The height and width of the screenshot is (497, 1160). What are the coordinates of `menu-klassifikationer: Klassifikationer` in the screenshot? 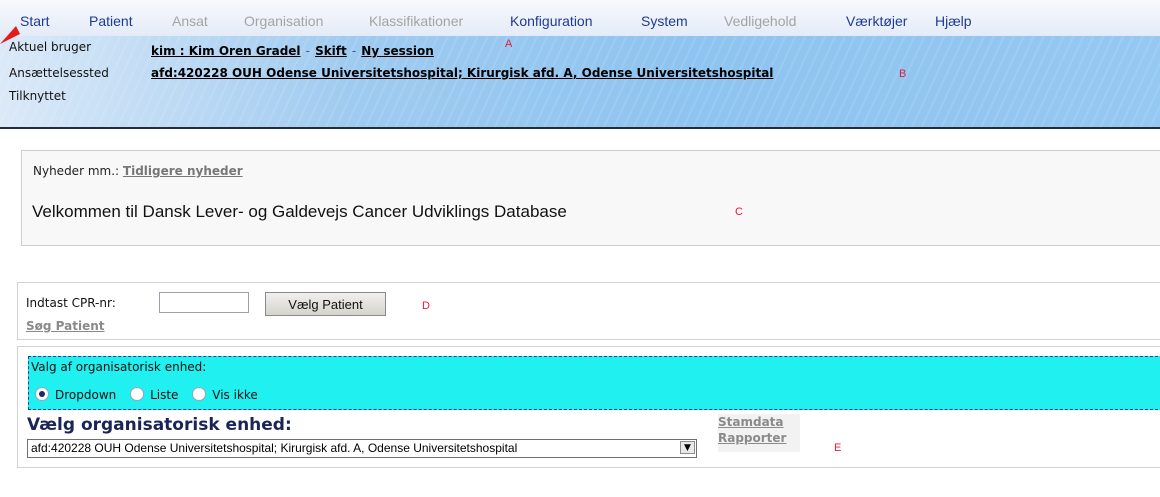 It's located at (416, 21).